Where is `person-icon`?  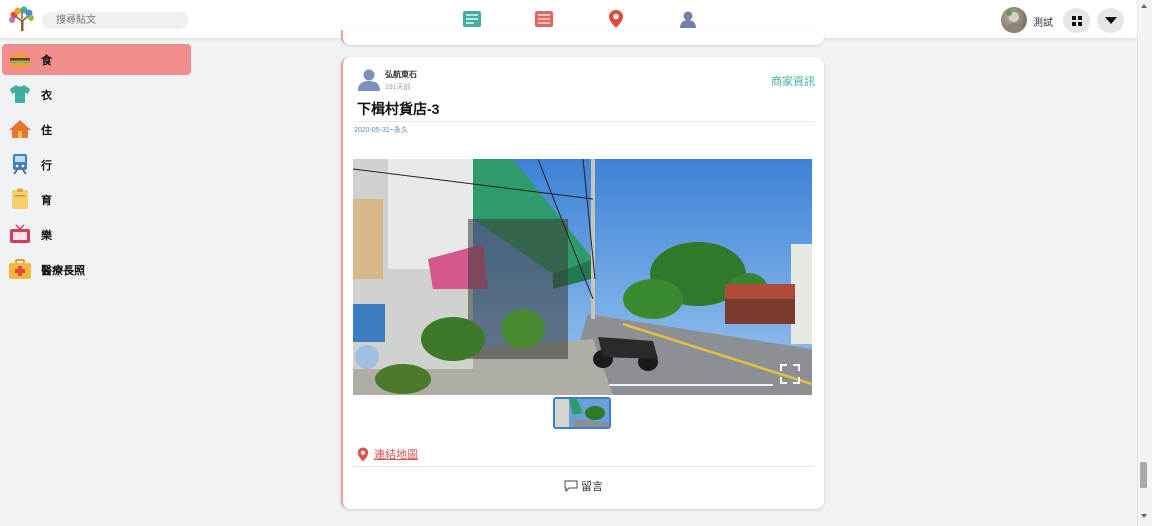 person-icon is located at coordinates (688, 19).